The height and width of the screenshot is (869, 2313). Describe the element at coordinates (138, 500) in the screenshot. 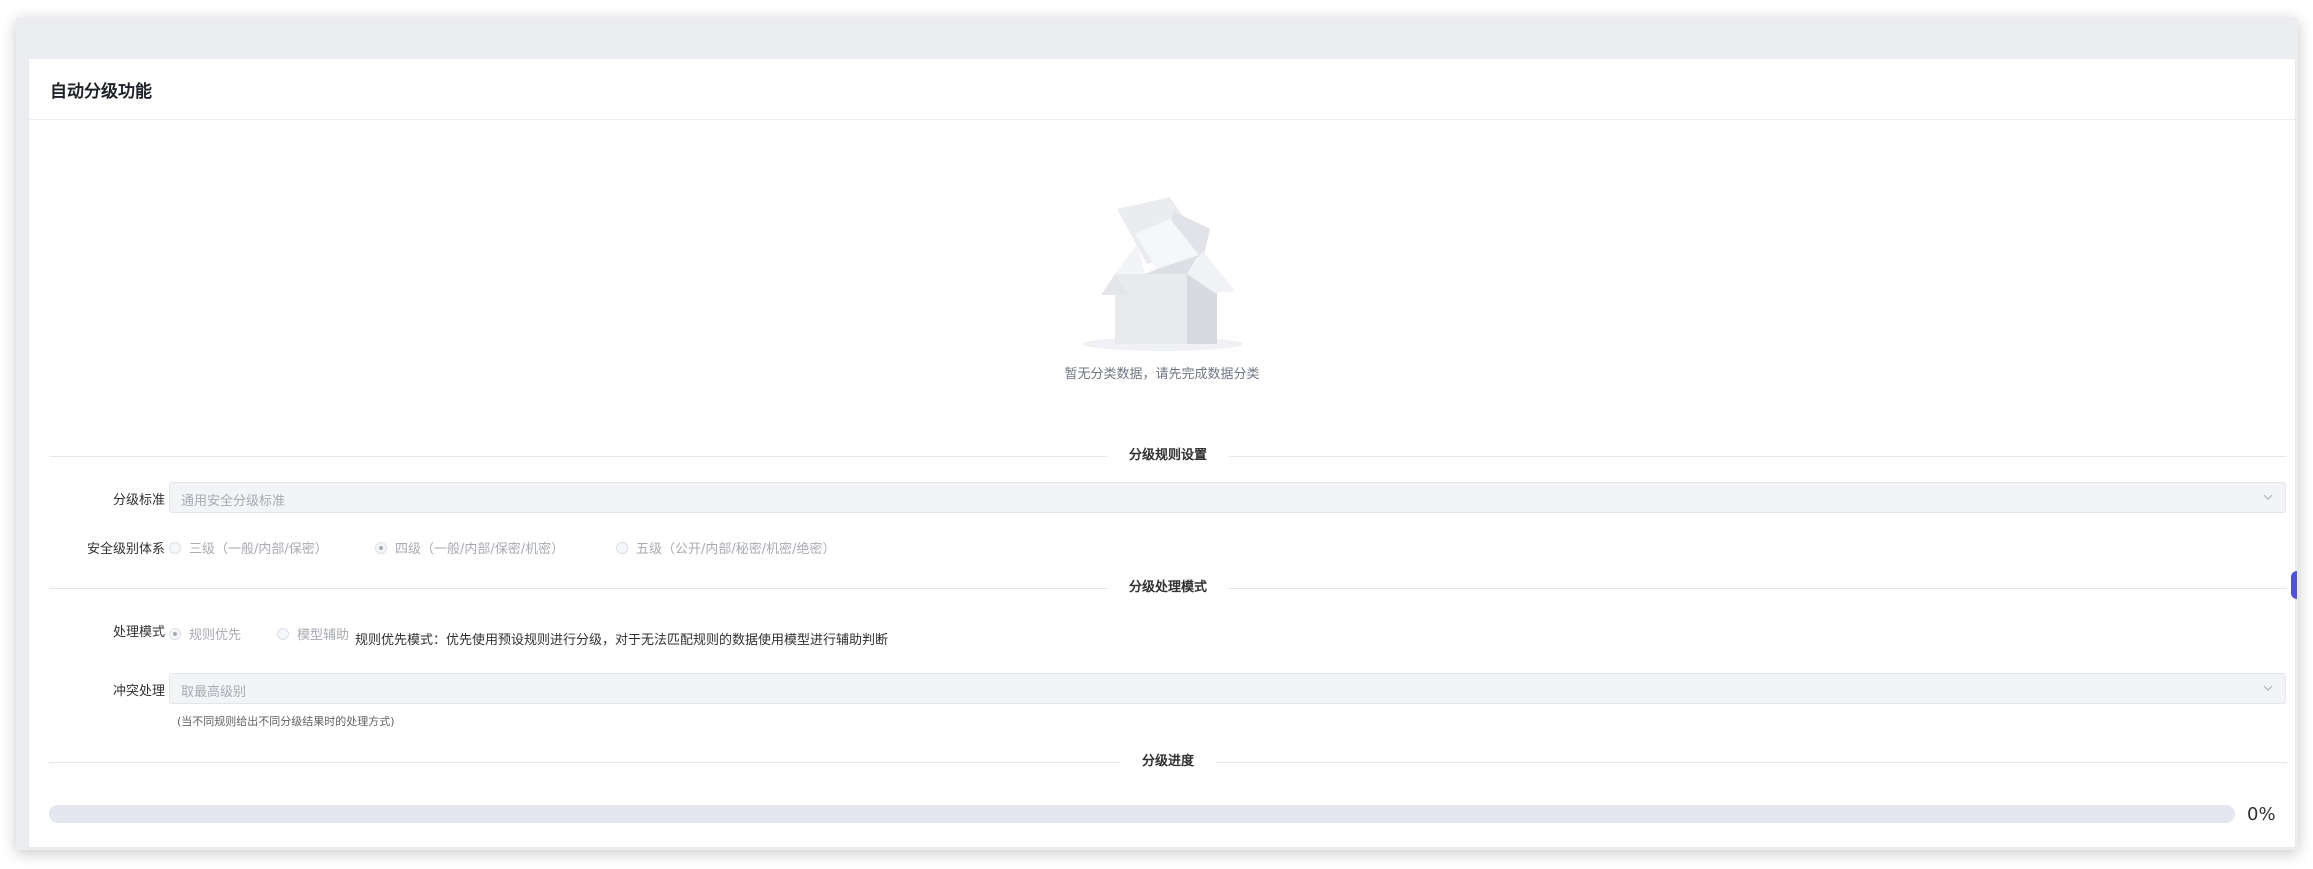

I see `grading-standard-label: 分级标准` at that location.